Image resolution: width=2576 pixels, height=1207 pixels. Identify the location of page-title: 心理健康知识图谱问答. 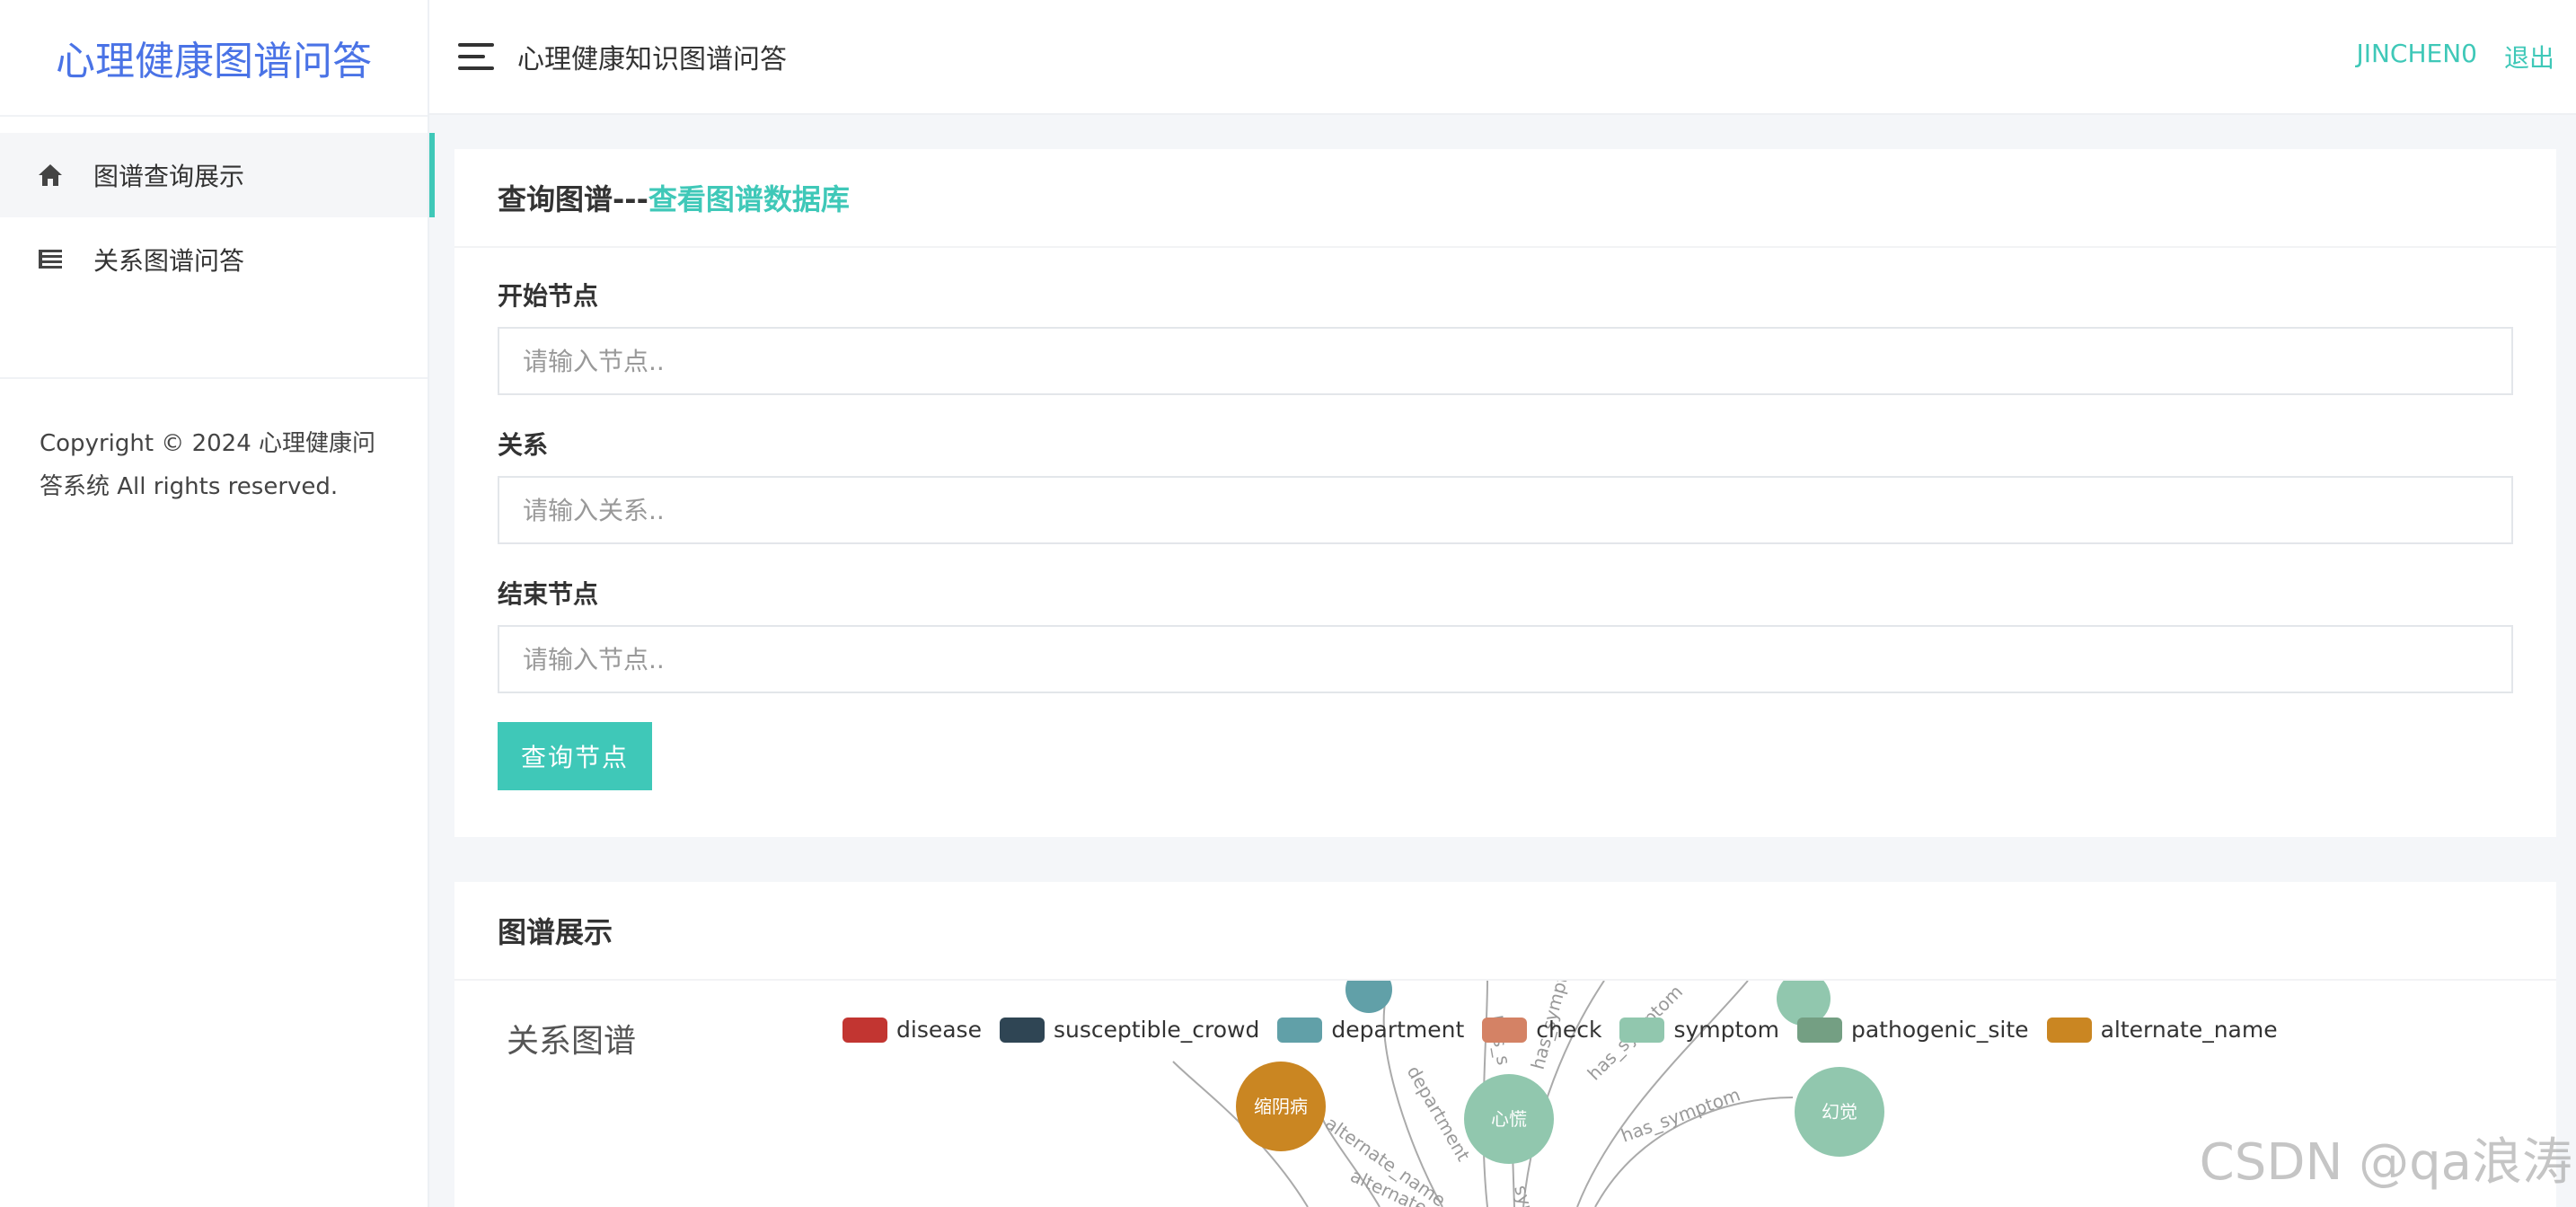
(652, 59).